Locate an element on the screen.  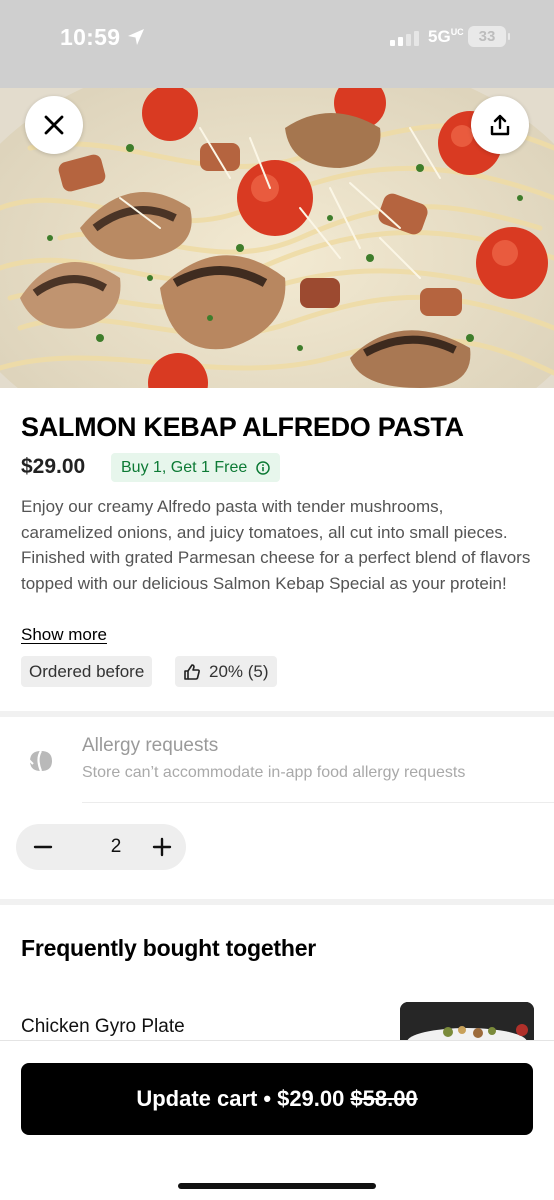
item-price: $29.00 is located at coordinates (53, 466).